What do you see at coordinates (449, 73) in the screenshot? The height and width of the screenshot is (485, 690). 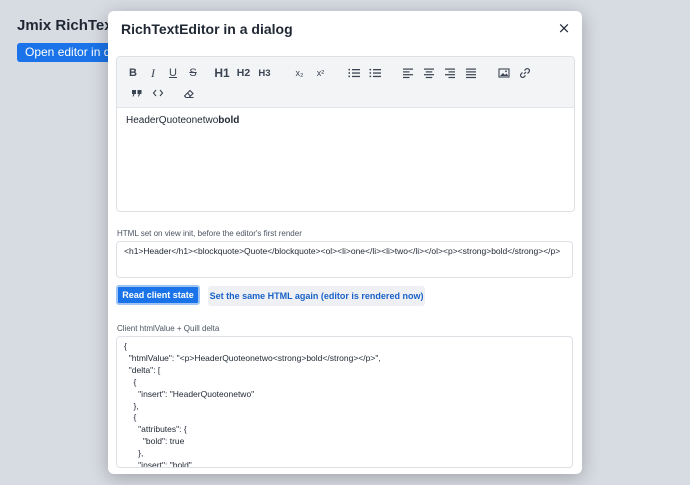 I see `align-right-icon` at bounding box center [449, 73].